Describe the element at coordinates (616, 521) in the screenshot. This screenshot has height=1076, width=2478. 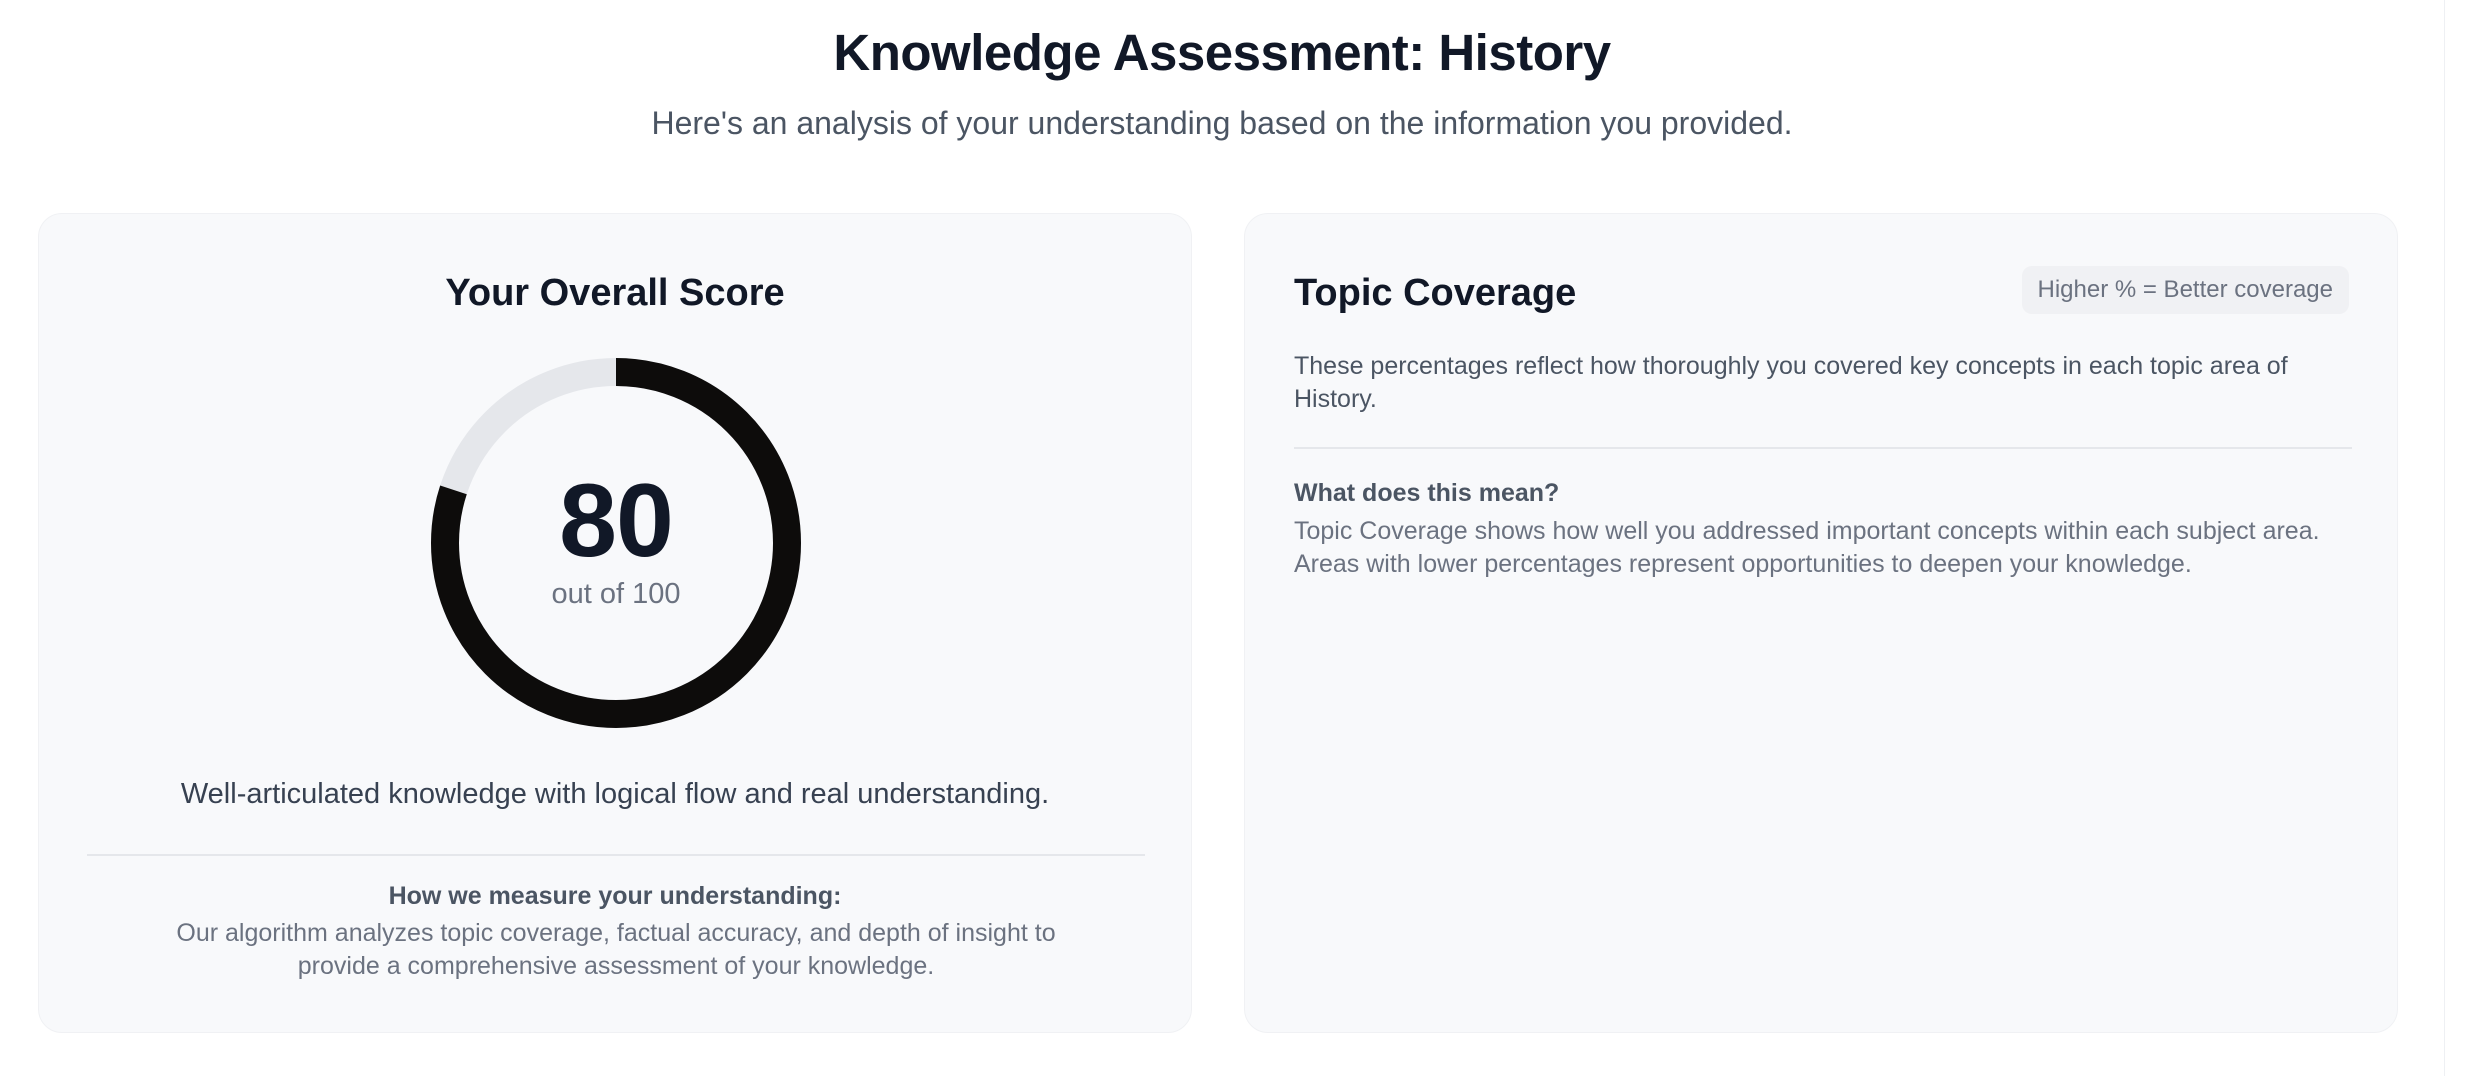
I see `score-value: 80` at that location.